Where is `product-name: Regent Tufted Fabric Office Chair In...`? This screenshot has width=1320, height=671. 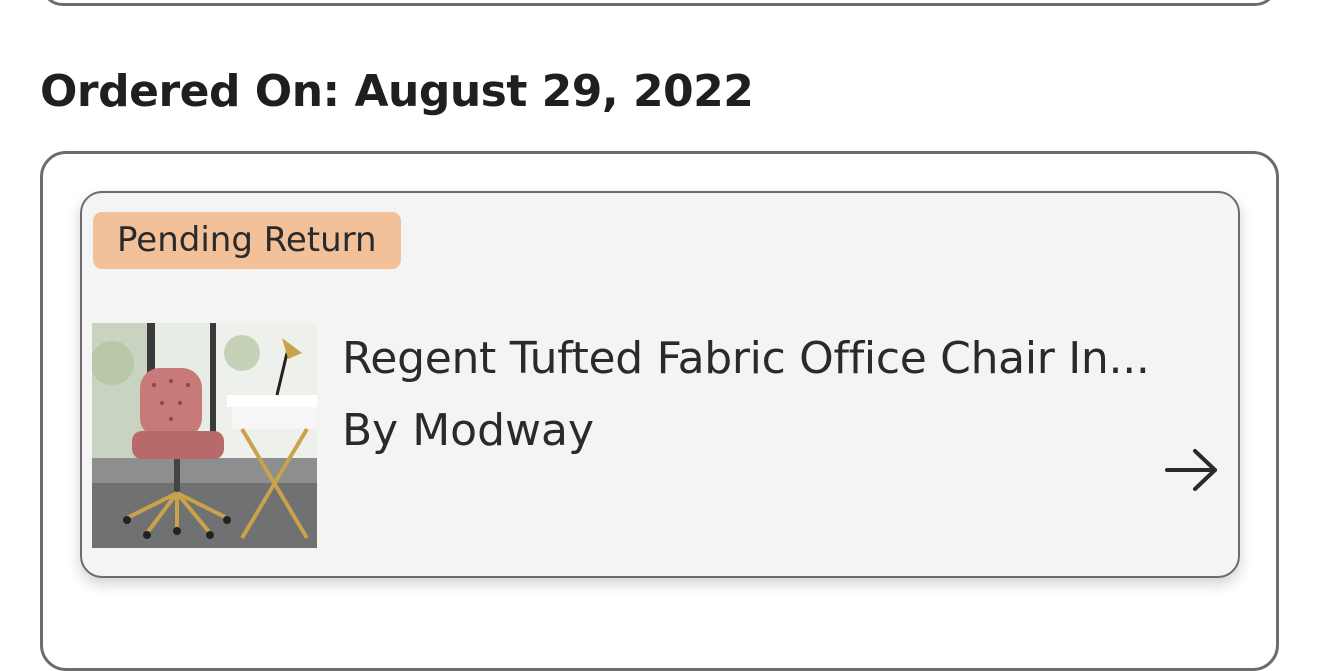 product-name: Regent Tufted Fabric Office Chair In... is located at coordinates (746, 358).